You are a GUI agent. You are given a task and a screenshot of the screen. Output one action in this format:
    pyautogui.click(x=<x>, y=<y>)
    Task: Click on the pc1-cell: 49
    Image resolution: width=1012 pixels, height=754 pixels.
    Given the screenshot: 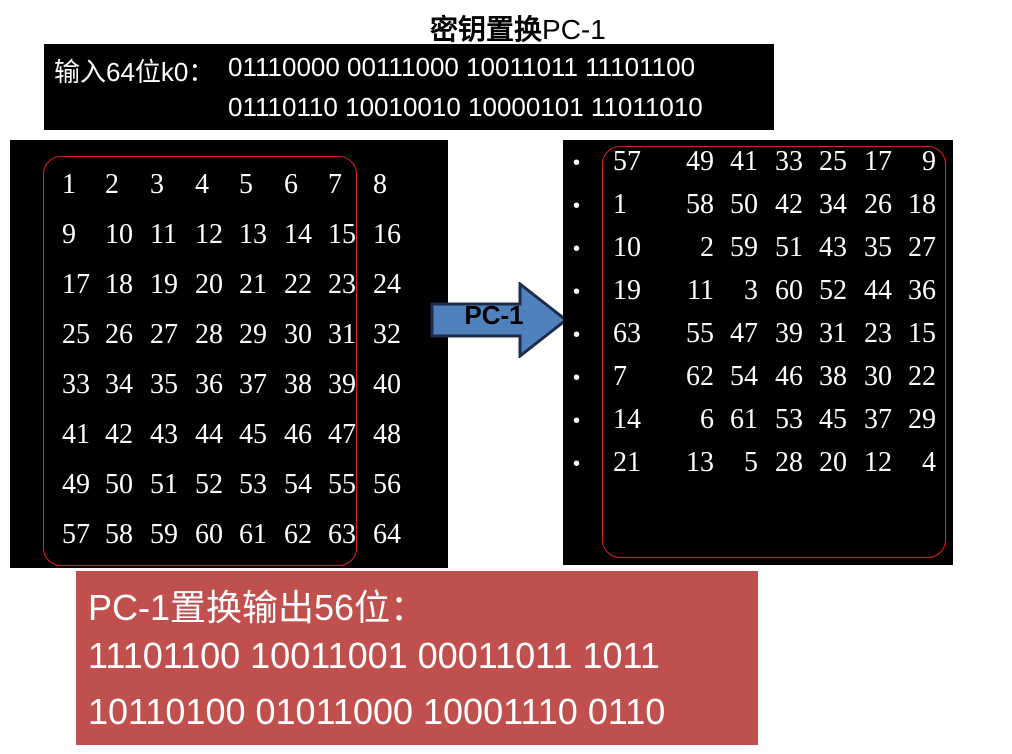 What is the action you would take?
    pyautogui.click(x=700, y=161)
    